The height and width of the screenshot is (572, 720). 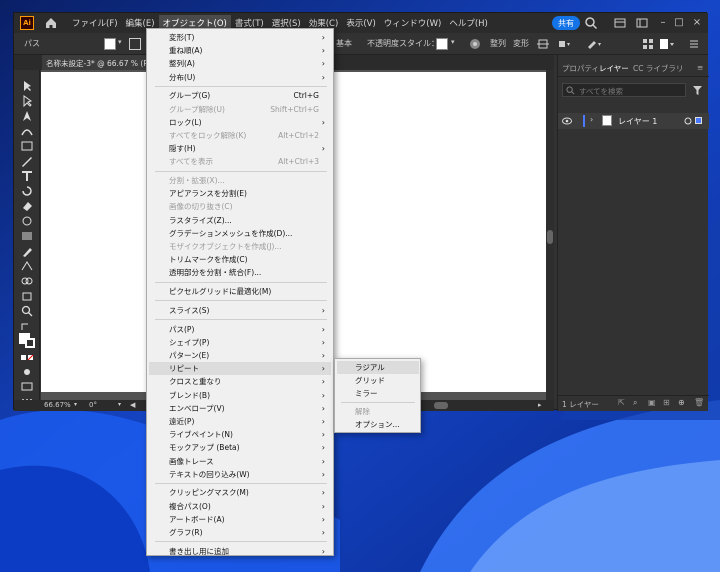 What do you see at coordinates (95, 23) in the screenshot?
I see `menu-file: ファイル(F)` at bounding box center [95, 23].